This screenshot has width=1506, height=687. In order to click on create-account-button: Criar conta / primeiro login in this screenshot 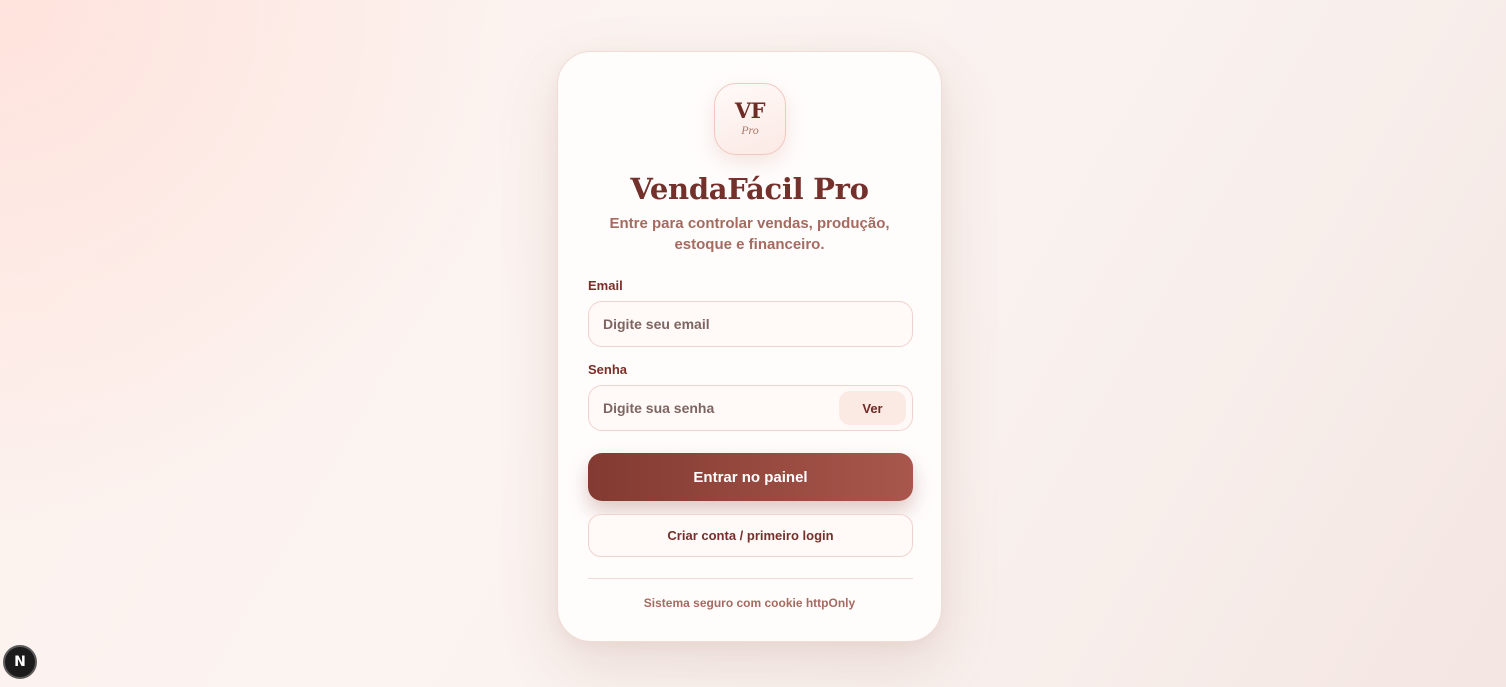, I will do `click(750, 535)`.